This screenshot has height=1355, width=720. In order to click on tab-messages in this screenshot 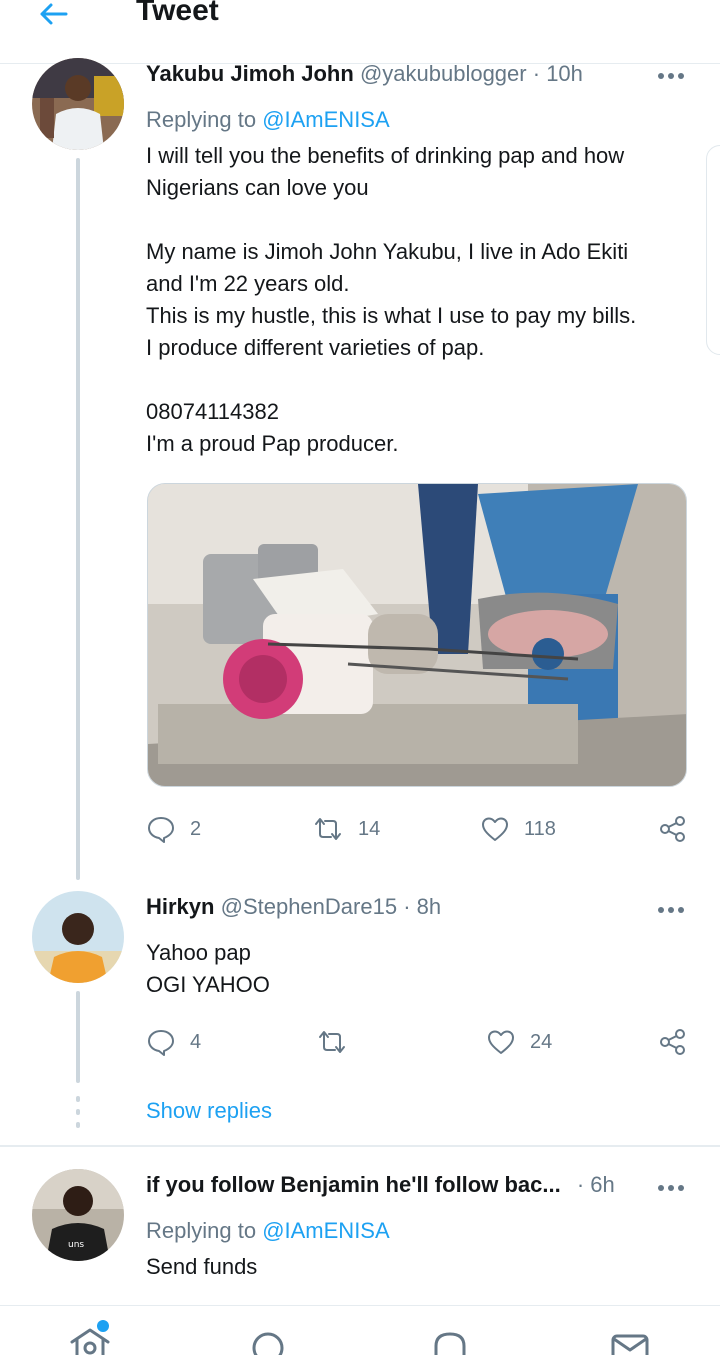, I will do `click(630, 1333)`.